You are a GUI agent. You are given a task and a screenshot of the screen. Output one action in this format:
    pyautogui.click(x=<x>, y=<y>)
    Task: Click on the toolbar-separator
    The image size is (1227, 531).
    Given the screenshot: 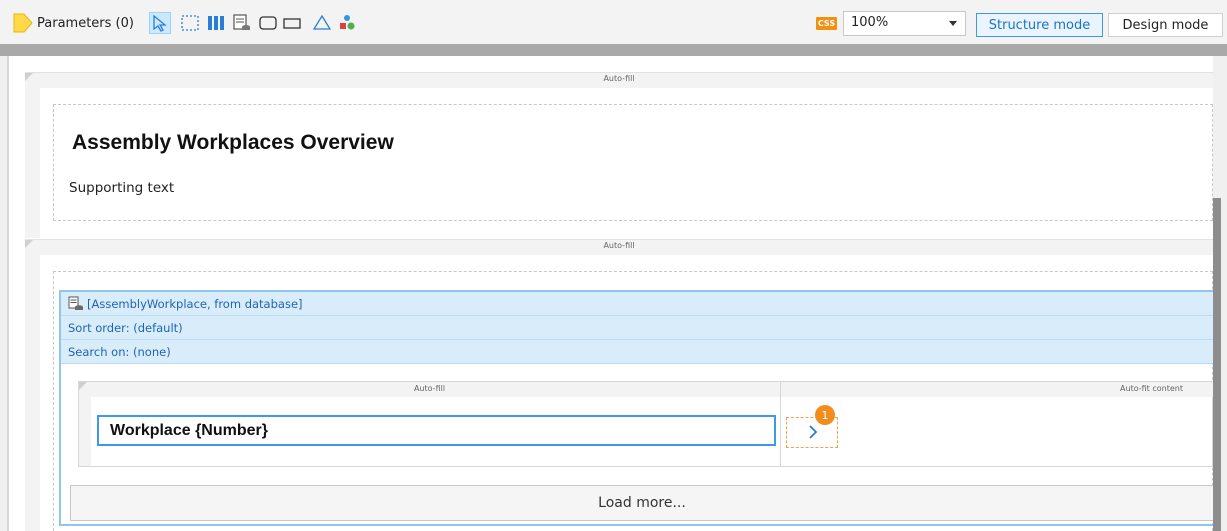 What is the action you would take?
    pyautogui.click(x=613, y=50)
    